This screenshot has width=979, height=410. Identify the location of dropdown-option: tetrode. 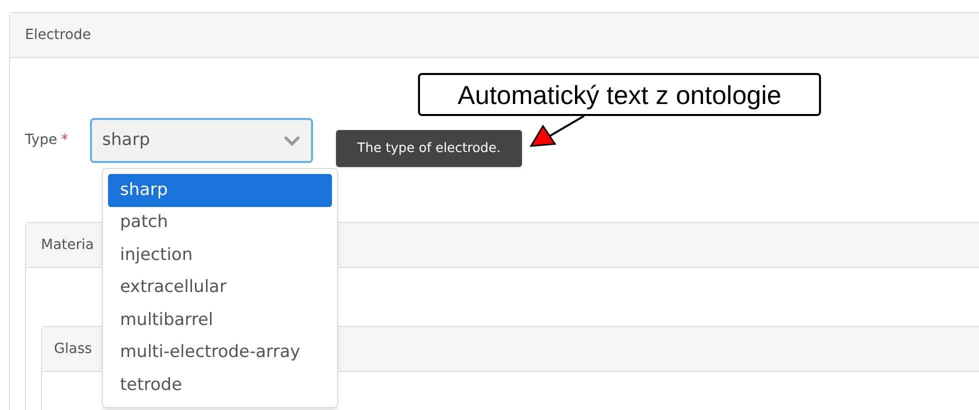
(220, 385).